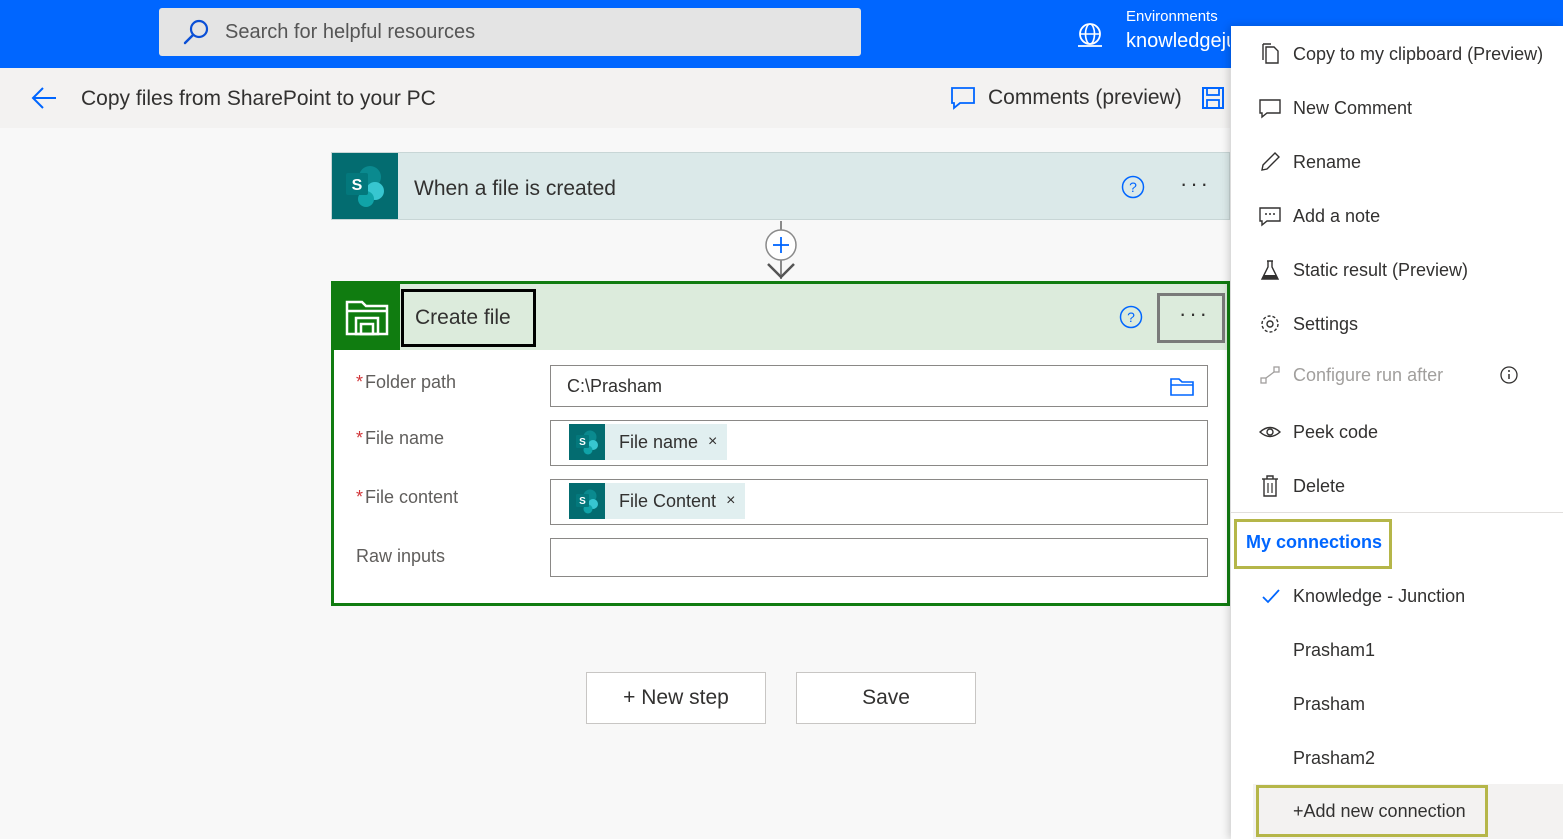  What do you see at coordinates (406, 382) in the screenshot?
I see `folder-path-label: * Folder path` at bounding box center [406, 382].